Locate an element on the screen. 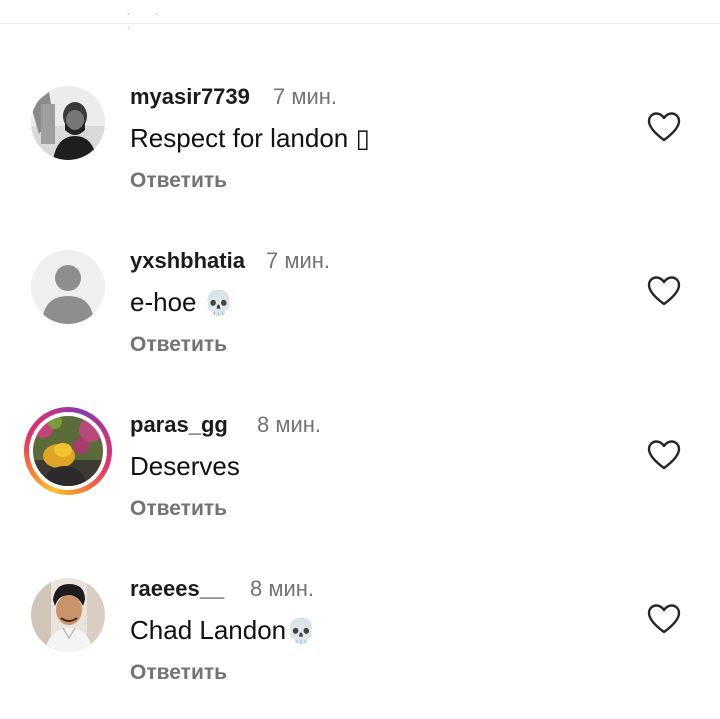 Image resolution: width=720 pixels, height=719 pixels. comment-text-body: Chad Landon is located at coordinates (208, 630).